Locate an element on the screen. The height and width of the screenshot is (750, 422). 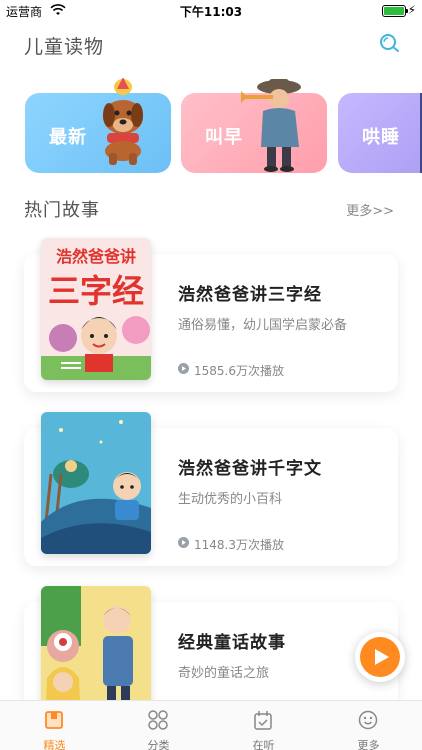
story-cover is located at coordinates (96, 483).